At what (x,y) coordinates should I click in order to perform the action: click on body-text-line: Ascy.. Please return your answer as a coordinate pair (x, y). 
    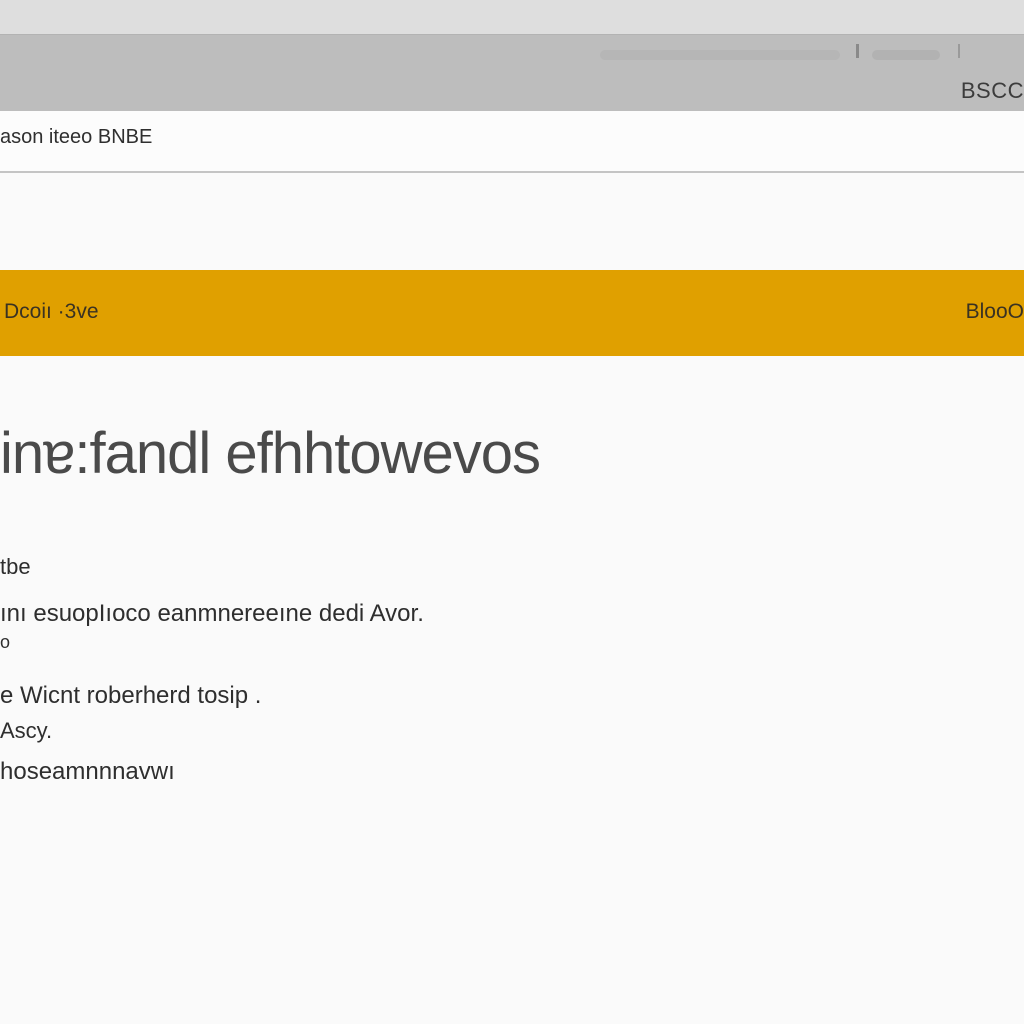
    Looking at the image, I should click on (26, 730).